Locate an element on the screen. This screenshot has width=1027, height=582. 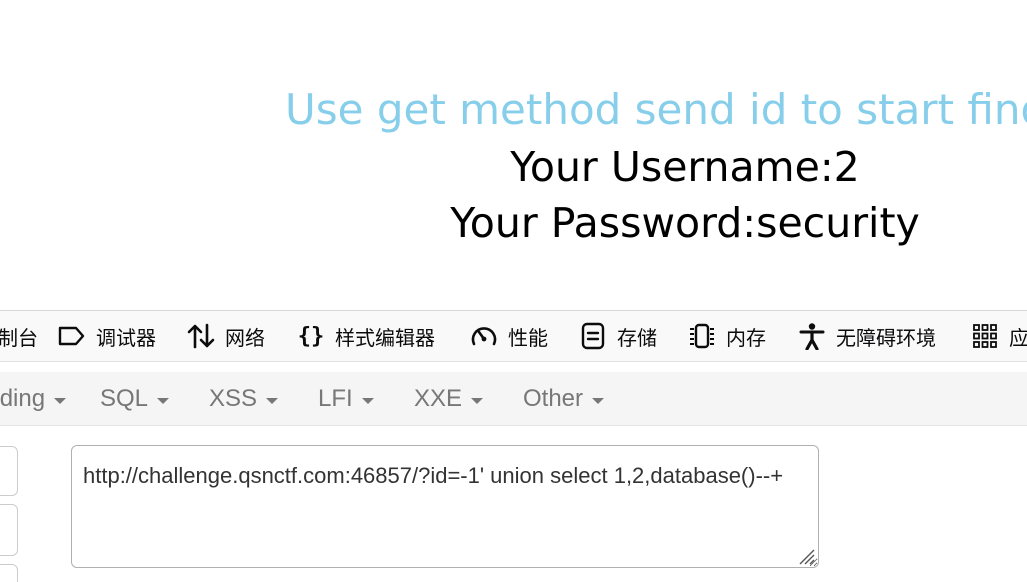
tab-application: 应用程序 is located at coordinates (999, 336).